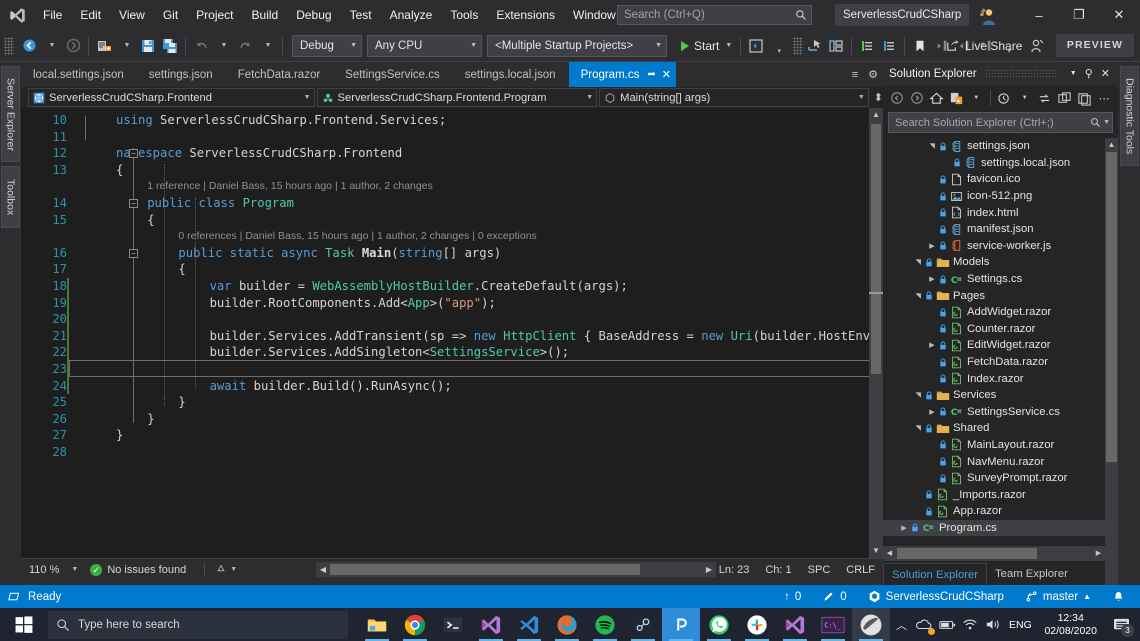  Describe the element at coordinates (452, 319) in the screenshot. I see `code-line: 20` at that location.